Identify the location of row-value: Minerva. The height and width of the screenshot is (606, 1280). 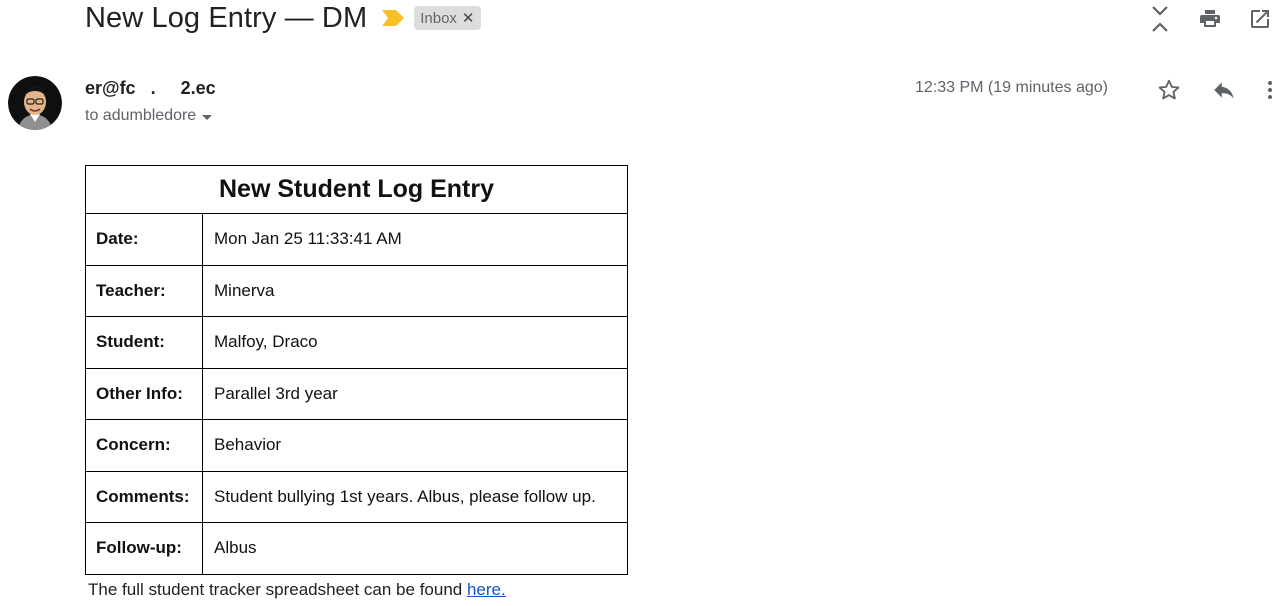
(415, 290).